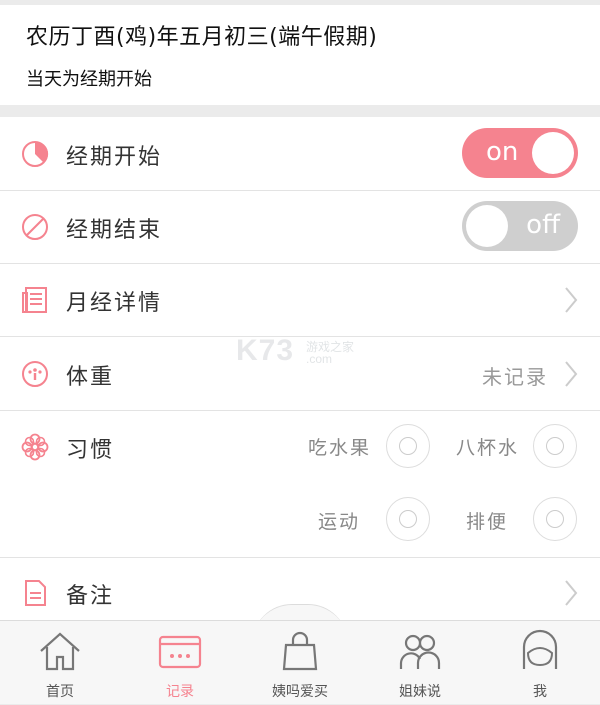  Describe the element at coordinates (543, 225) in the screenshot. I see `toggle-state-text: off` at that location.